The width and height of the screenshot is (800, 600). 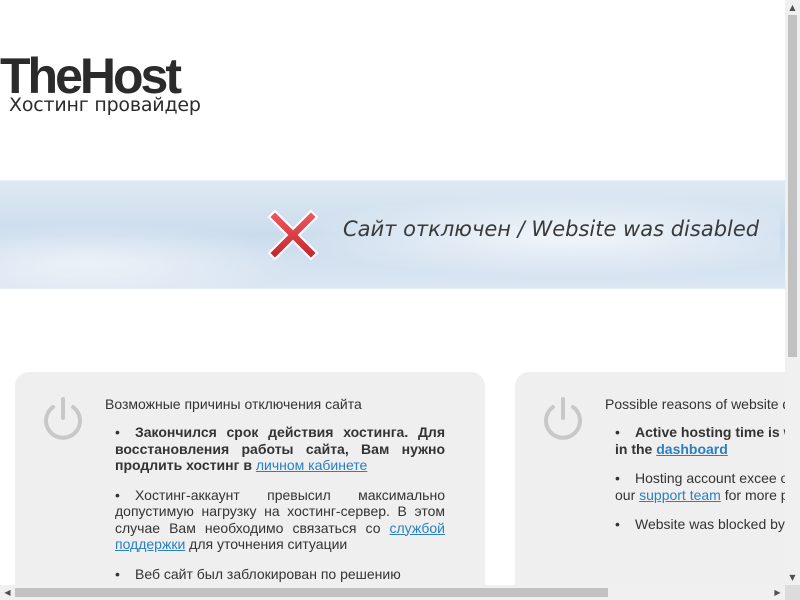 What do you see at coordinates (777, 592) in the screenshot?
I see `scroll-right-icon: ▶` at bounding box center [777, 592].